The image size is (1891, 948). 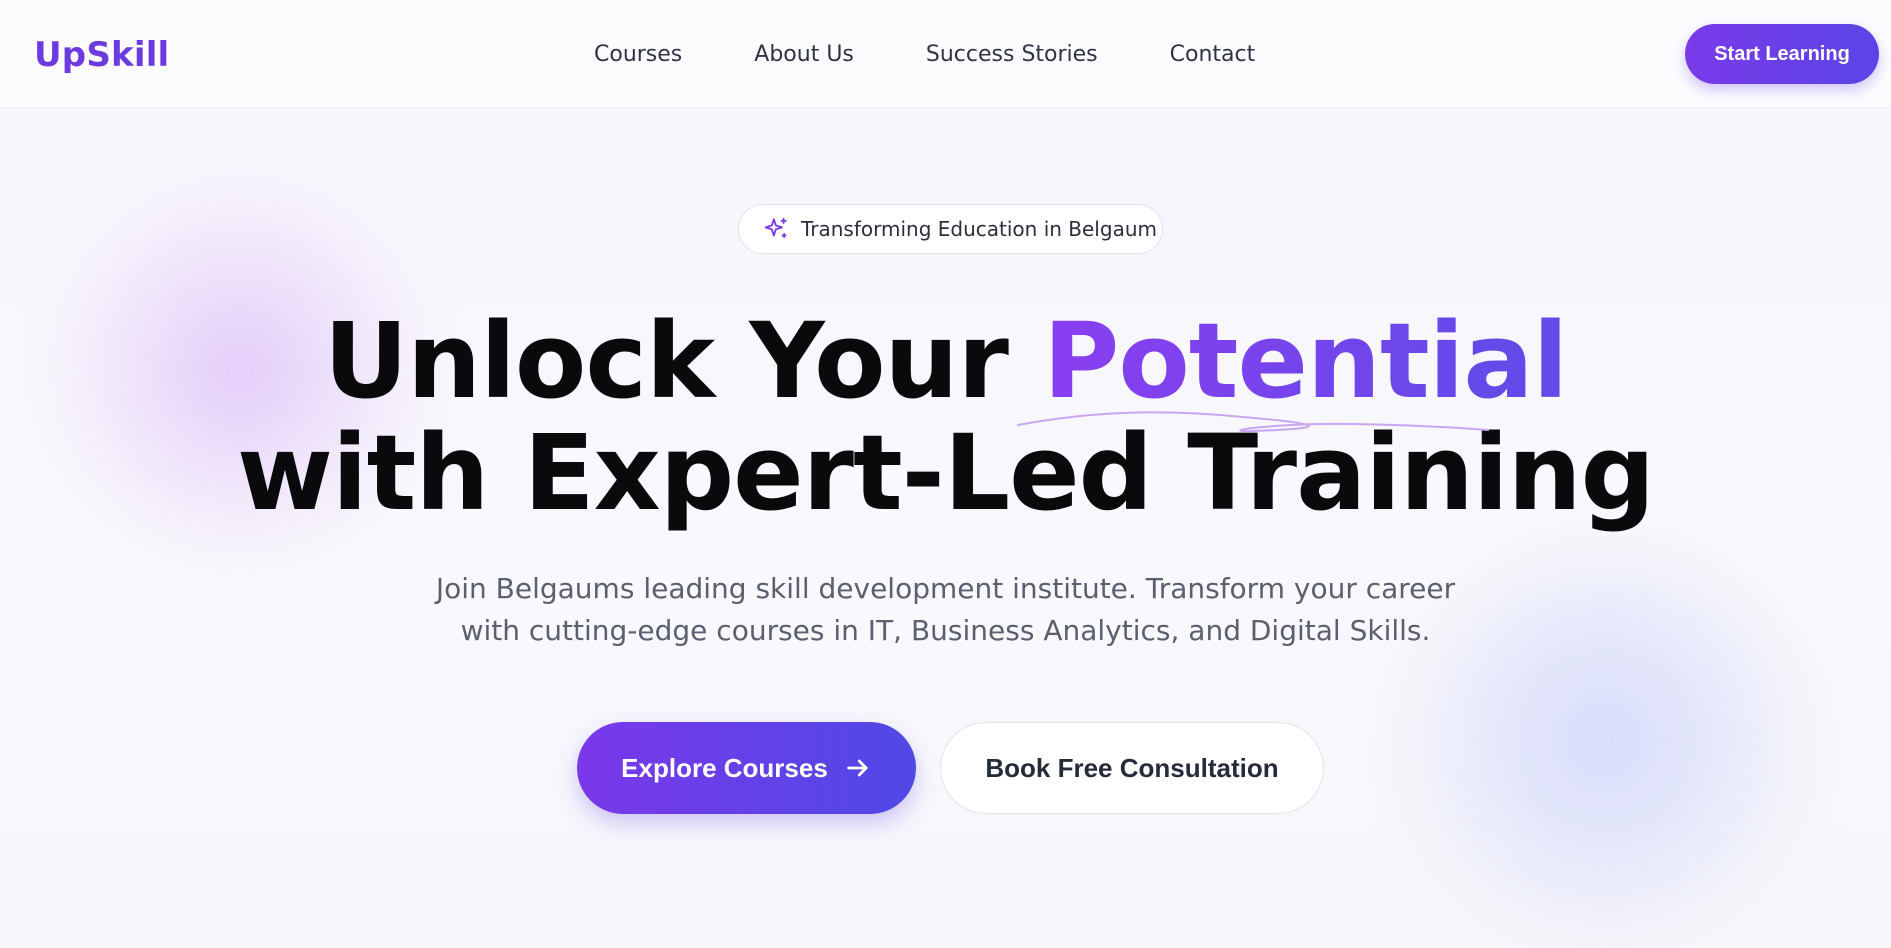 I want to click on badge-text: Transforming Education in Belgaum, so click(x=979, y=229).